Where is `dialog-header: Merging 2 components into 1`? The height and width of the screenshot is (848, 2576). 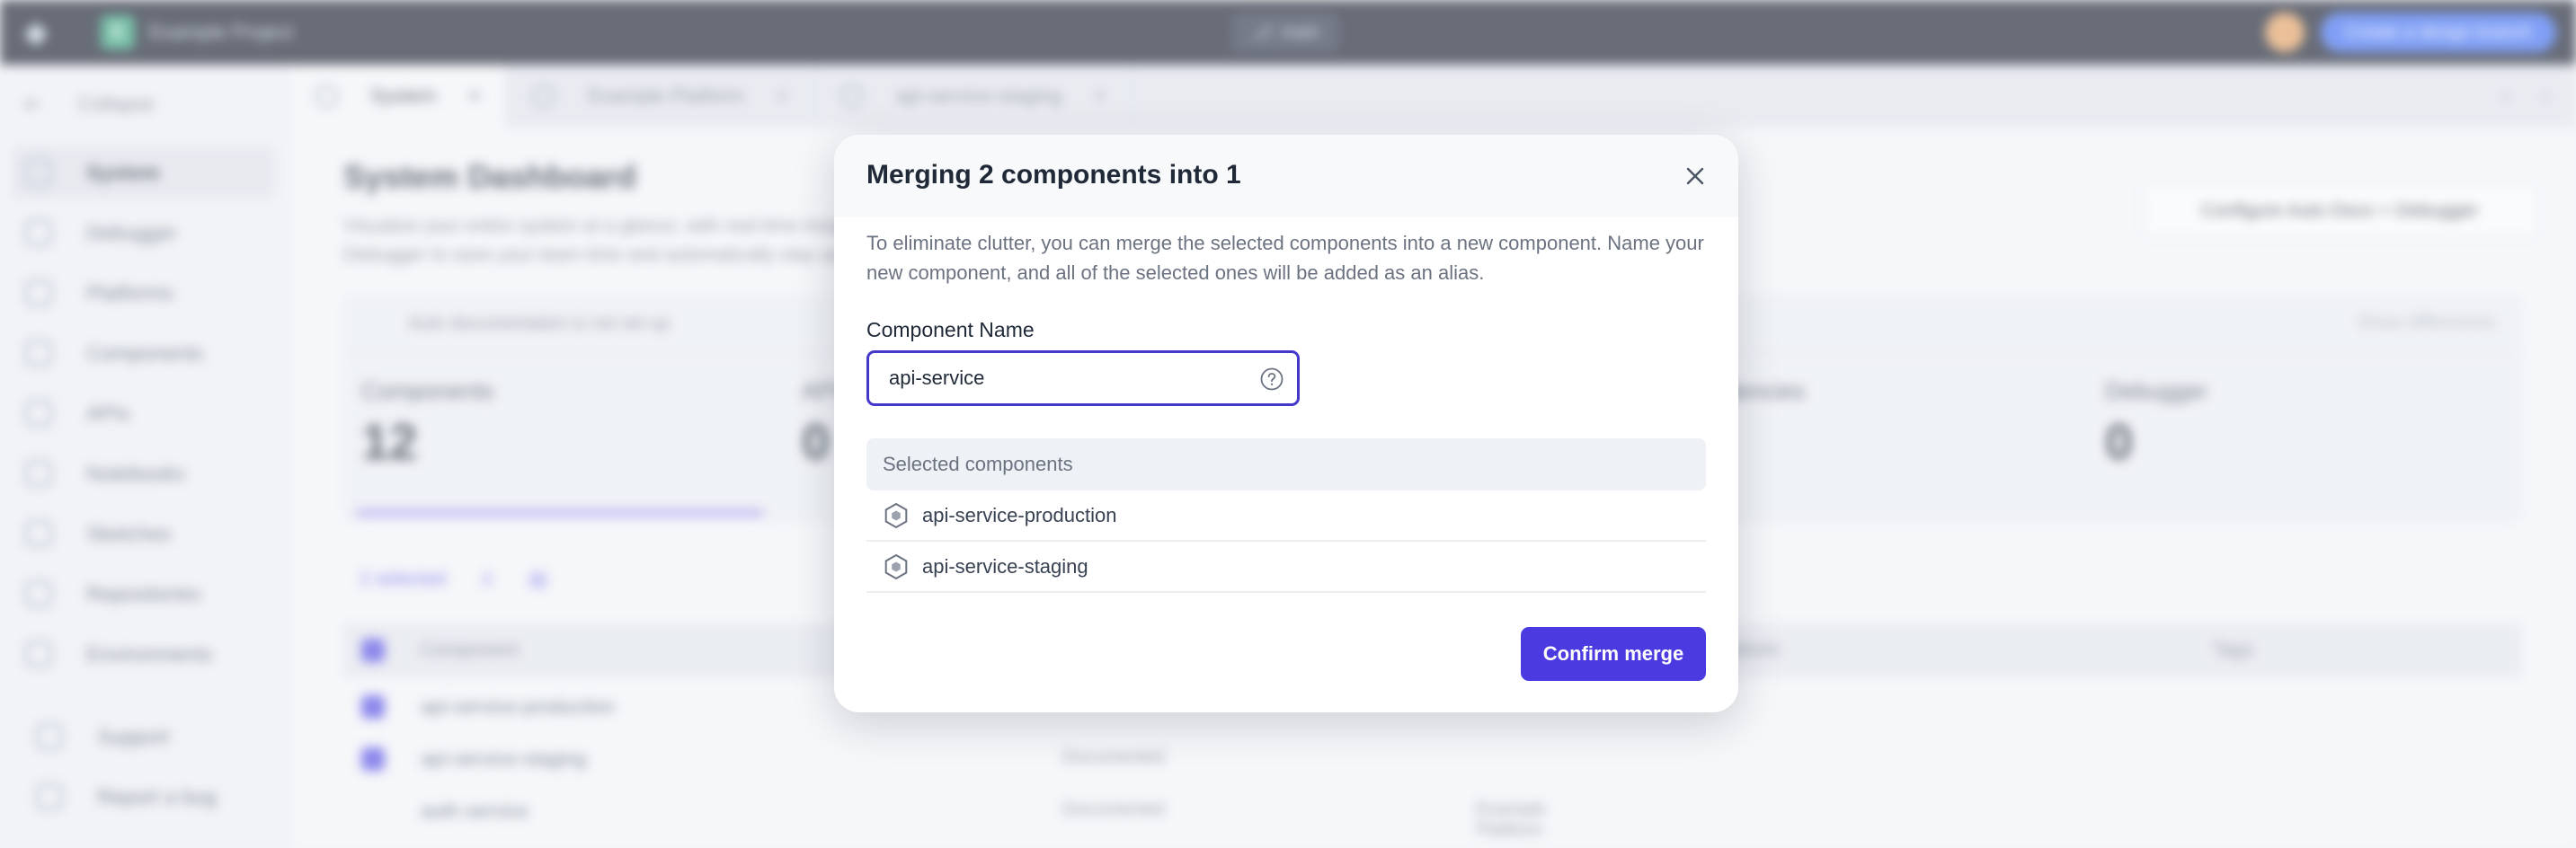 dialog-header: Merging 2 components into 1 is located at coordinates (1286, 176).